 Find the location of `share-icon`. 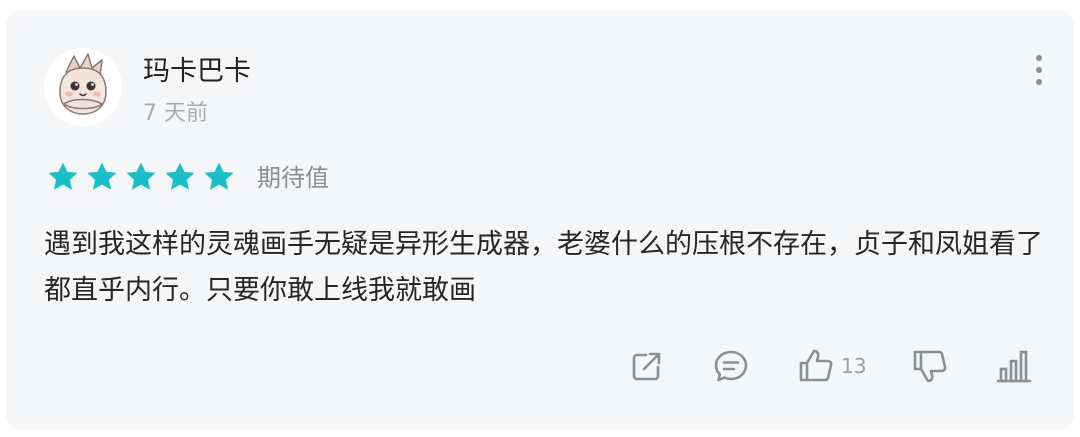

share-icon is located at coordinates (646, 366).